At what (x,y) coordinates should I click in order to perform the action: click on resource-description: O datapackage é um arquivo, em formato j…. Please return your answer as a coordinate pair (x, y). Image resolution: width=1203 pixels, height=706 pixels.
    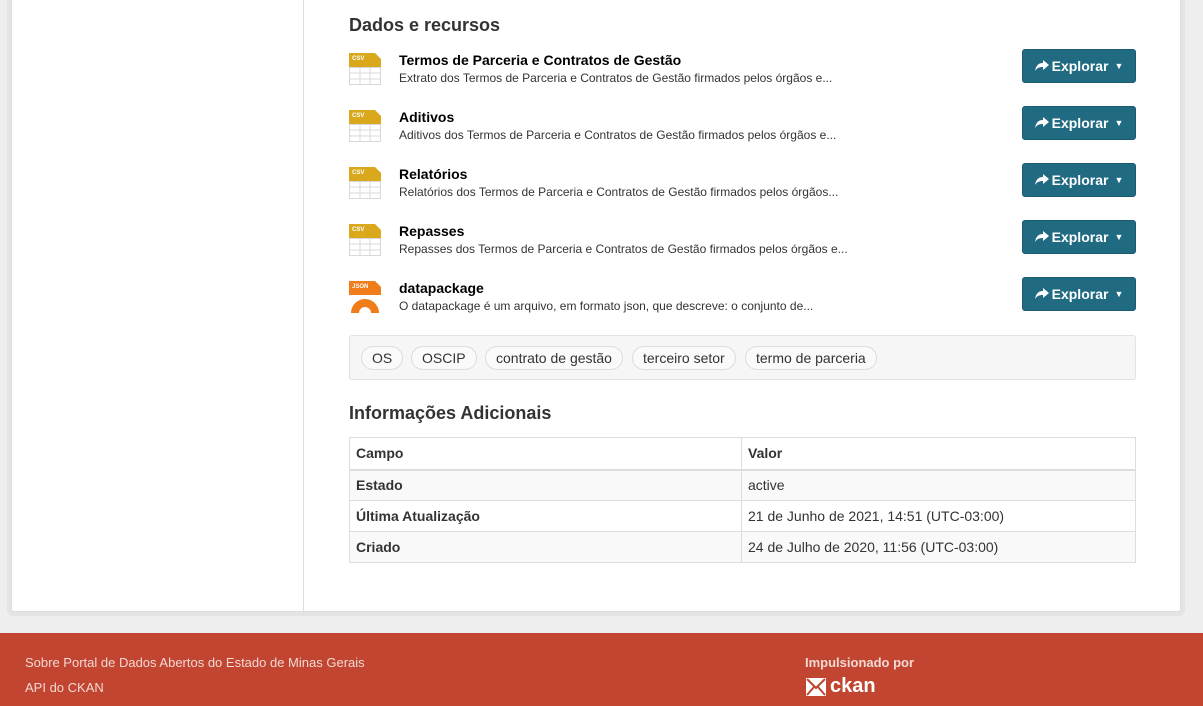
    Looking at the image, I should click on (606, 306).